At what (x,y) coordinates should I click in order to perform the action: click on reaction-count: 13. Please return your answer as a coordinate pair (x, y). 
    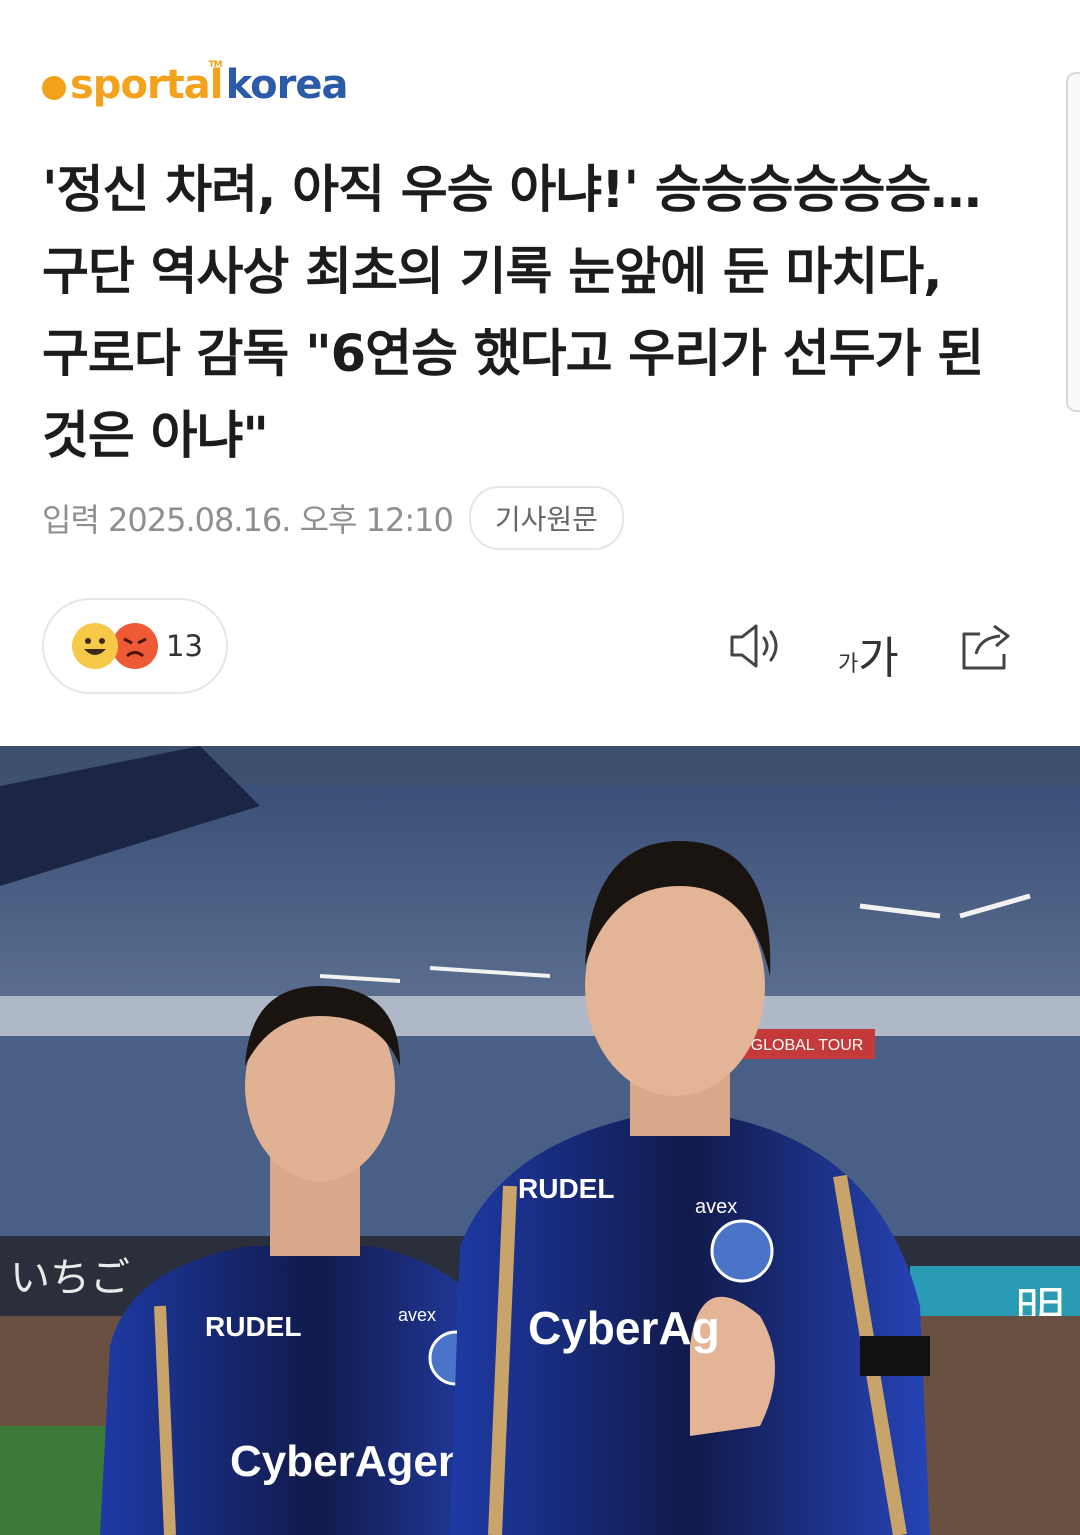
    Looking at the image, I should click on (184, 646).